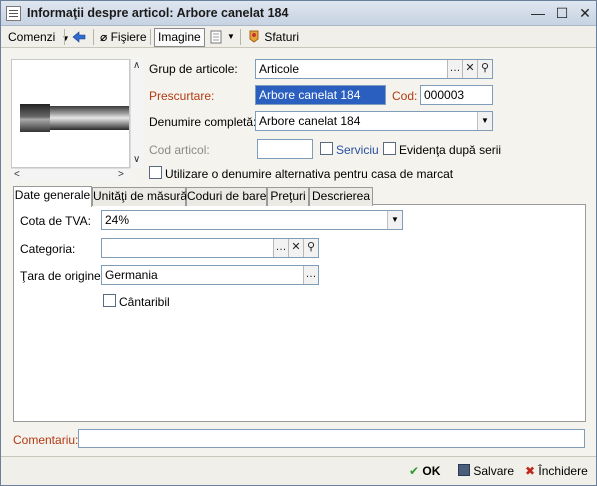 The image size is (597, 486). Describe the element at coordinates (320, 95) in the screenshot. I see `prescurtare-input: Arbore canelat 184` at that location.